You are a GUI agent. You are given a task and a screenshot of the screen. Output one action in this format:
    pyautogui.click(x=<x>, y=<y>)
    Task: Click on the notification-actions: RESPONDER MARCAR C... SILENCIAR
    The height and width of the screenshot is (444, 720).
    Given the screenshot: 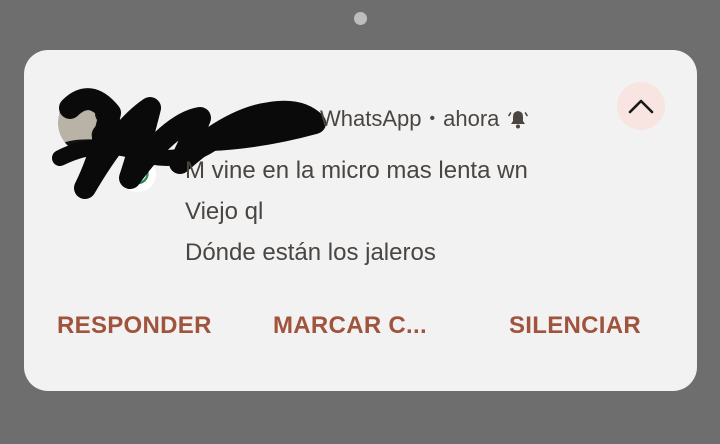 What is the action you would take?
    pyautogui.click(x=360, y=334)
    